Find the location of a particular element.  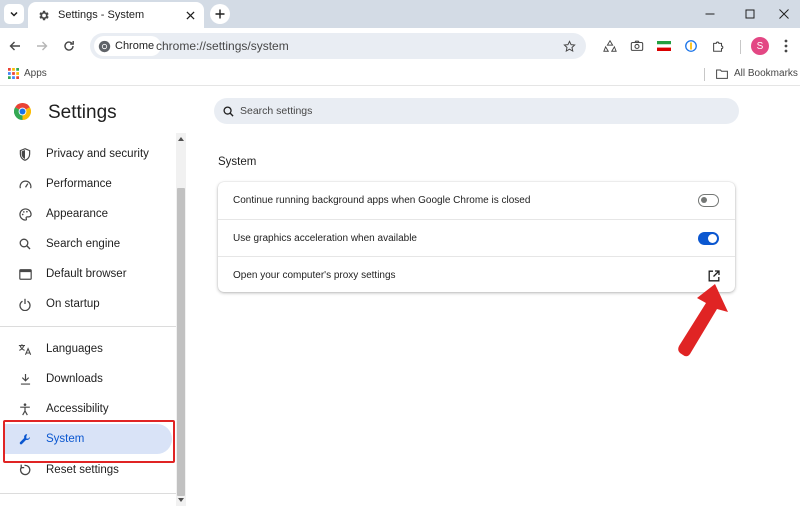

sidebar-item-downloads: Downloads is located at coordinates (88, 379).